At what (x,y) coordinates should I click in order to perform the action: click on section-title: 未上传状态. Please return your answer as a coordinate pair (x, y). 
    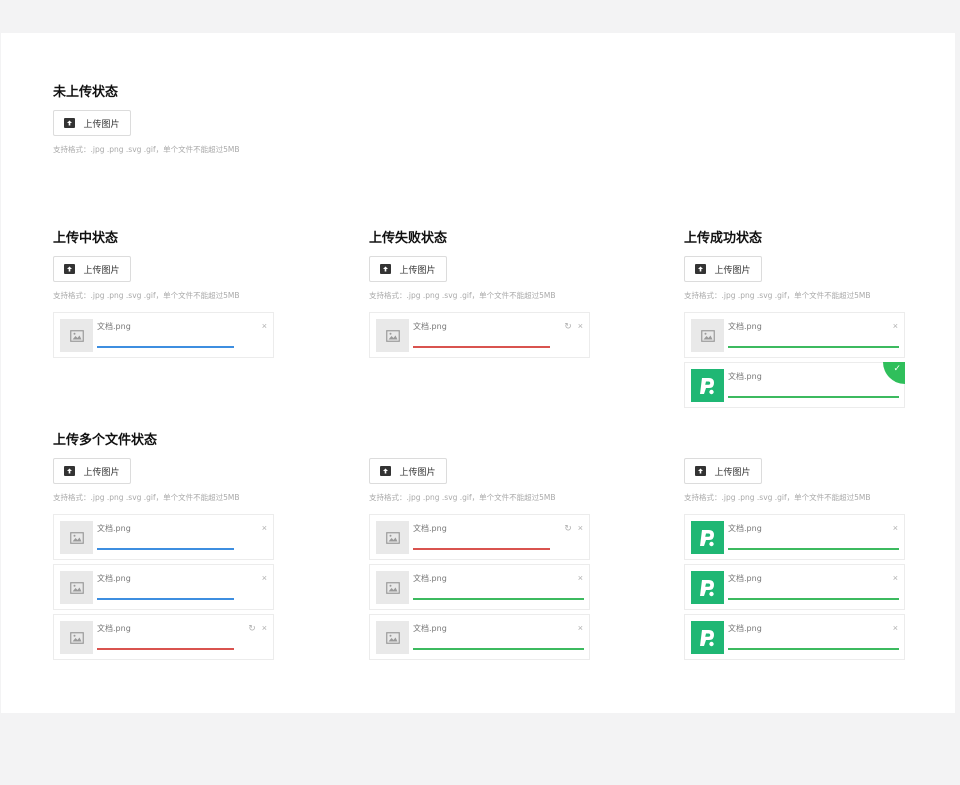
    Looking at the image, I should click on (86, 92).